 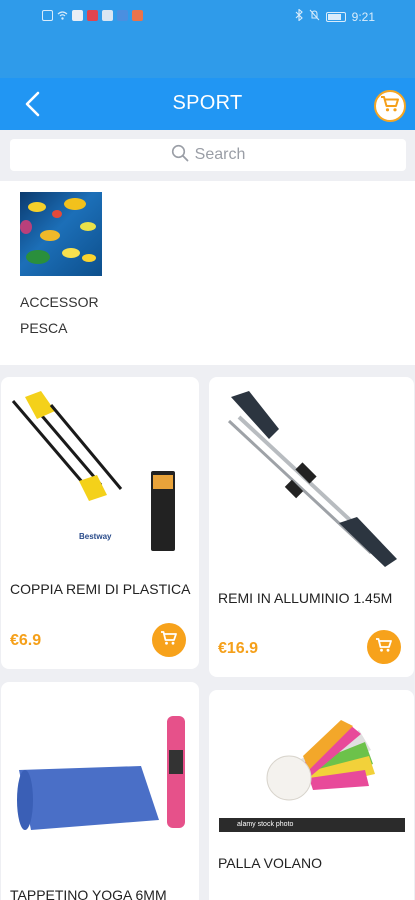 I want to click on search-icon, so click(x=180, y=155).